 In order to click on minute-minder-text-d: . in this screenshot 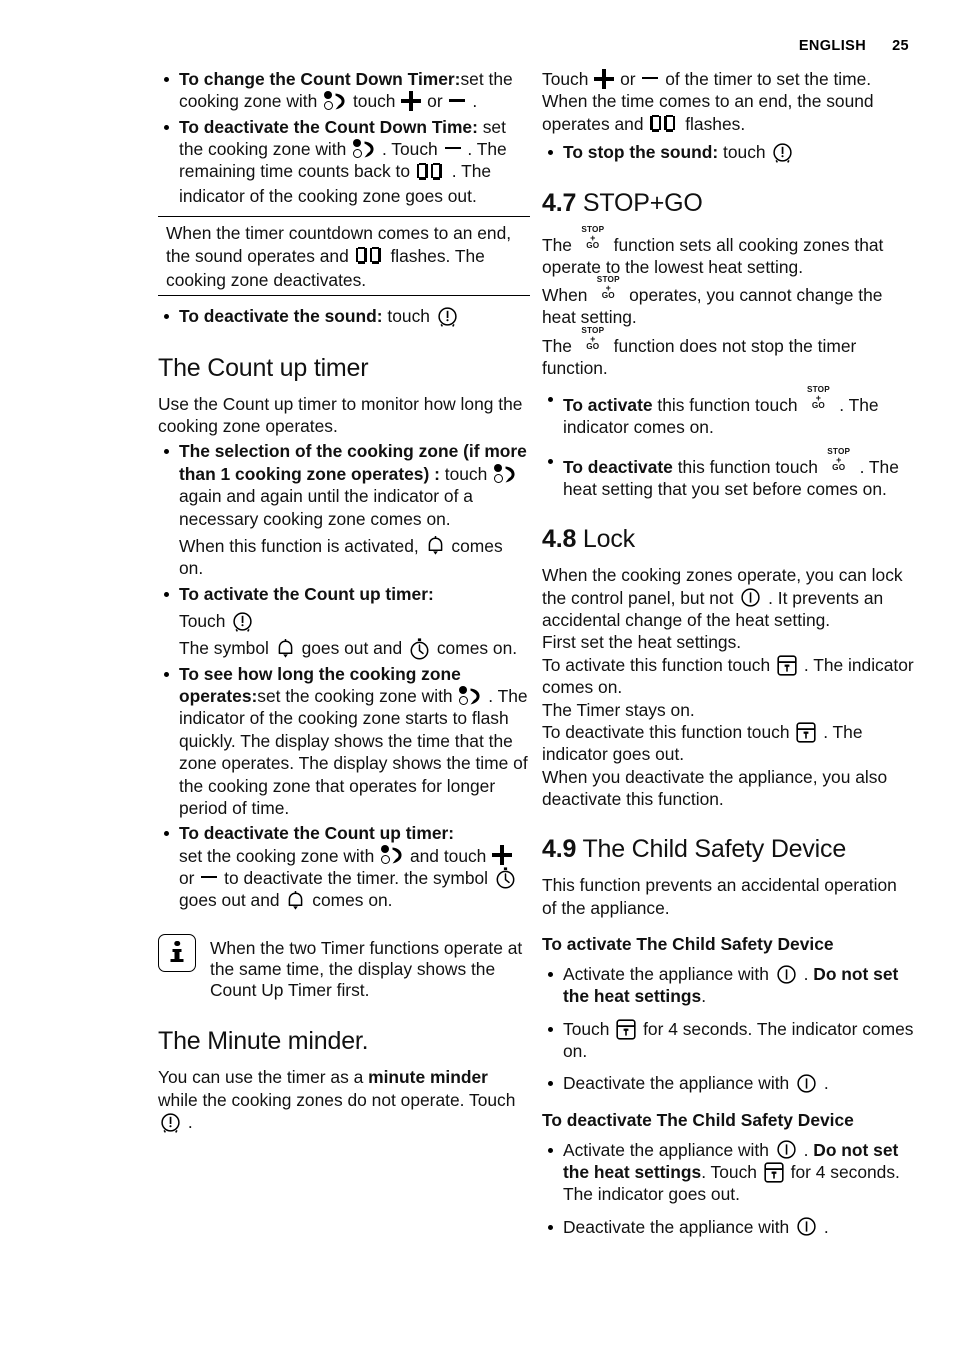, I will do `click(190, 1122)`.